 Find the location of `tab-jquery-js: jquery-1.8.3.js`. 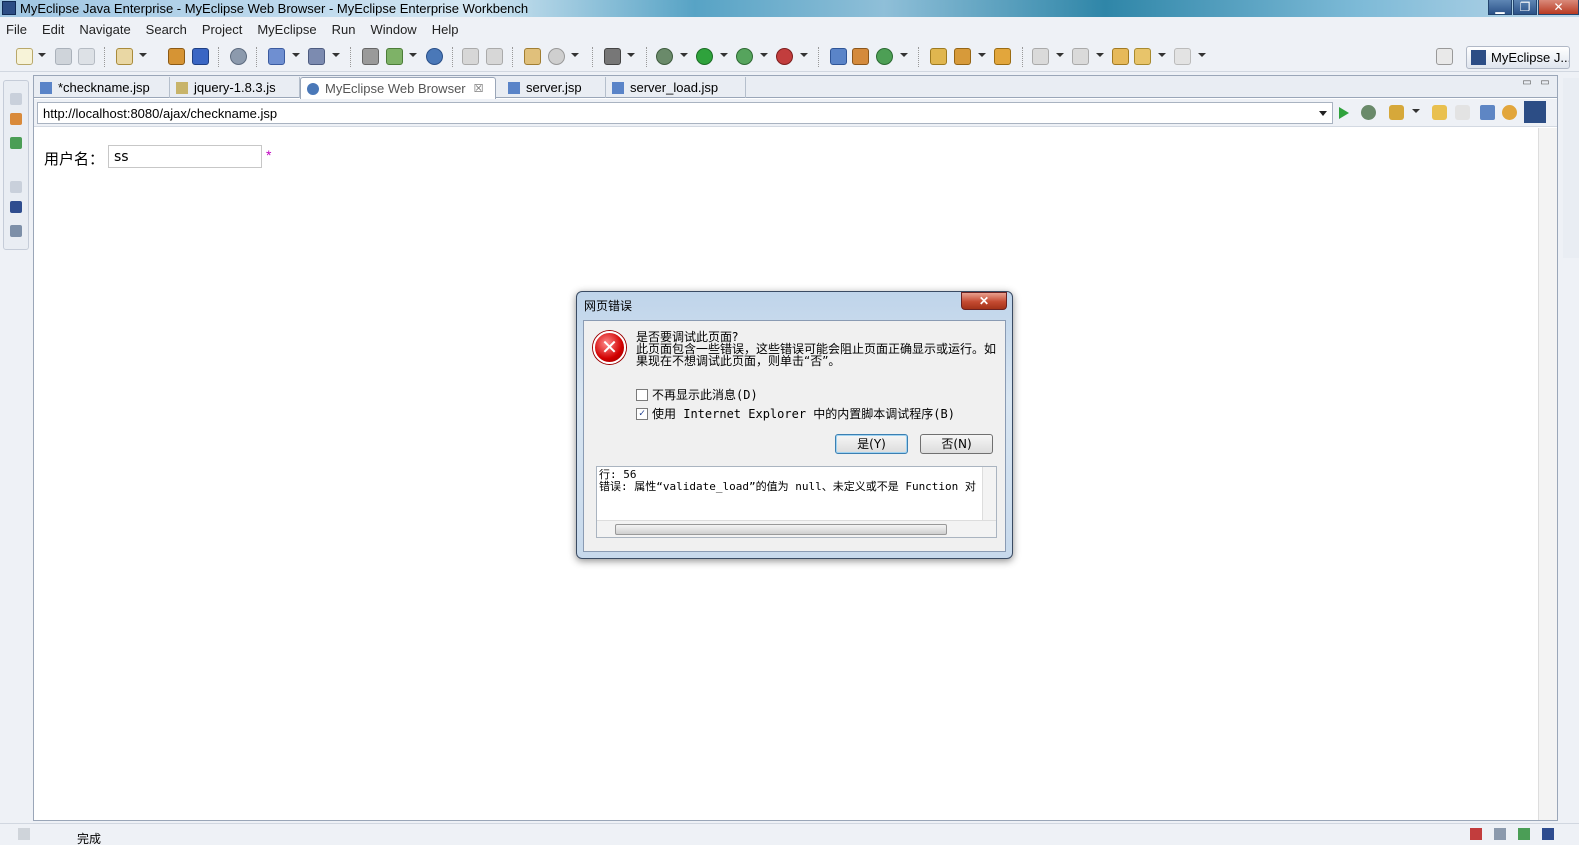

tab-jquery-js: jquery-1.8.3.js is located at coordinates (235, 87).